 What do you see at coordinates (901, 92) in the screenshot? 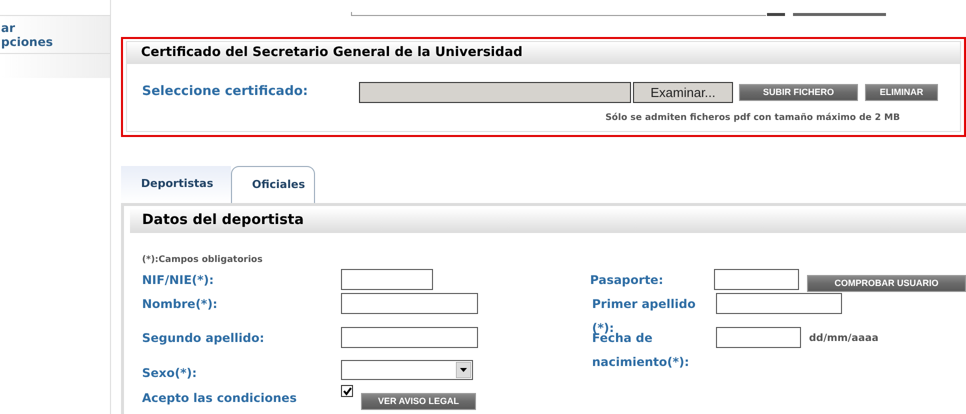
I see `action-button: ELIMINAR` at bounding box center [901, 92].